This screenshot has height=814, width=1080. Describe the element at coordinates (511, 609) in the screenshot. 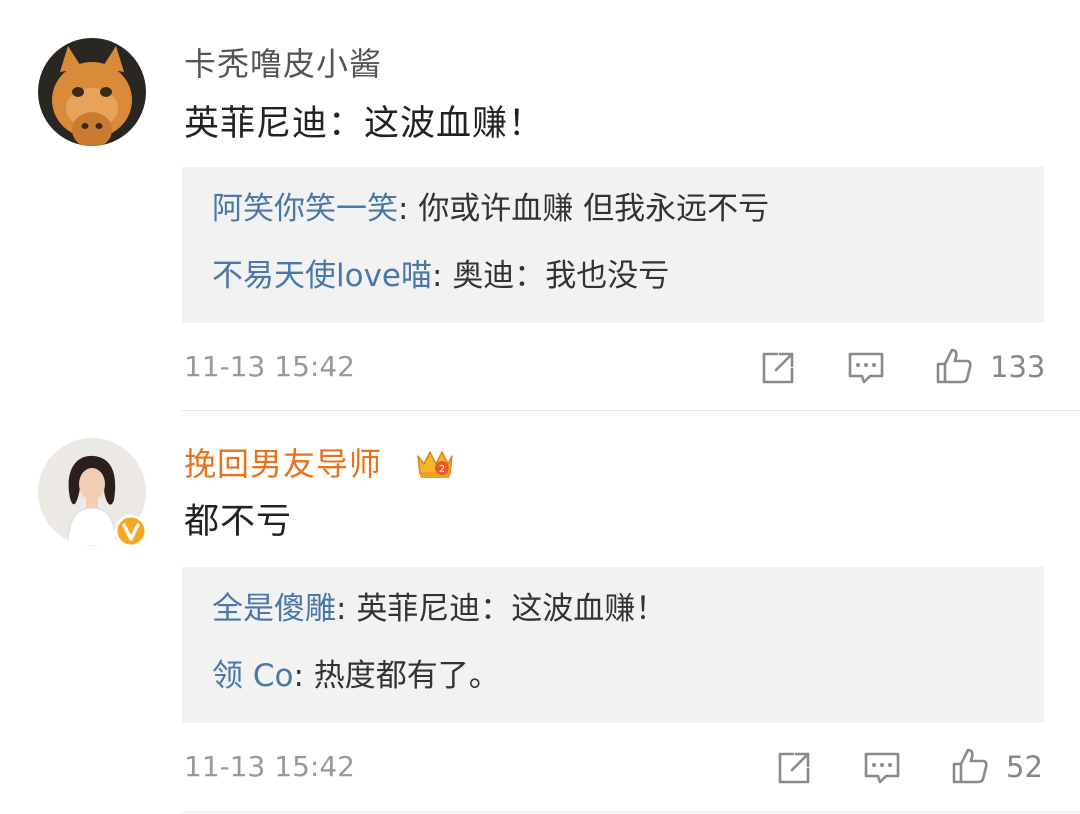

I see `reply-text: 英菲尼迪：这波血赚！` at that location.